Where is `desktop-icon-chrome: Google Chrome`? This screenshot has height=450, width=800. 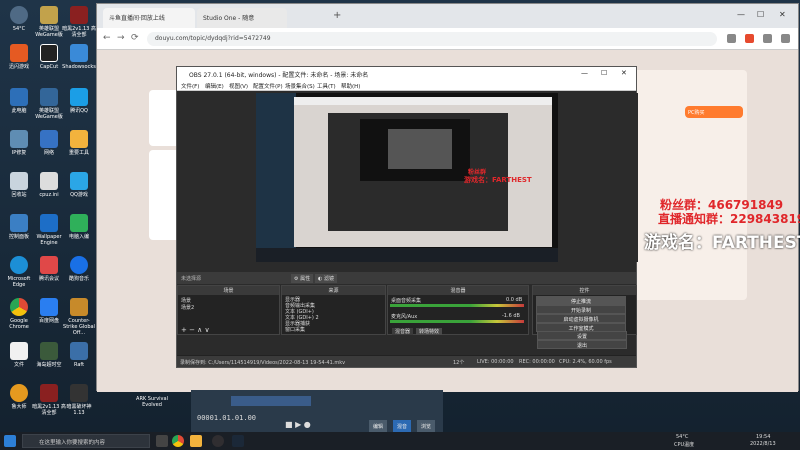
desktop-icon-chrome: Google Chrome is located at coordinates (19, 314).